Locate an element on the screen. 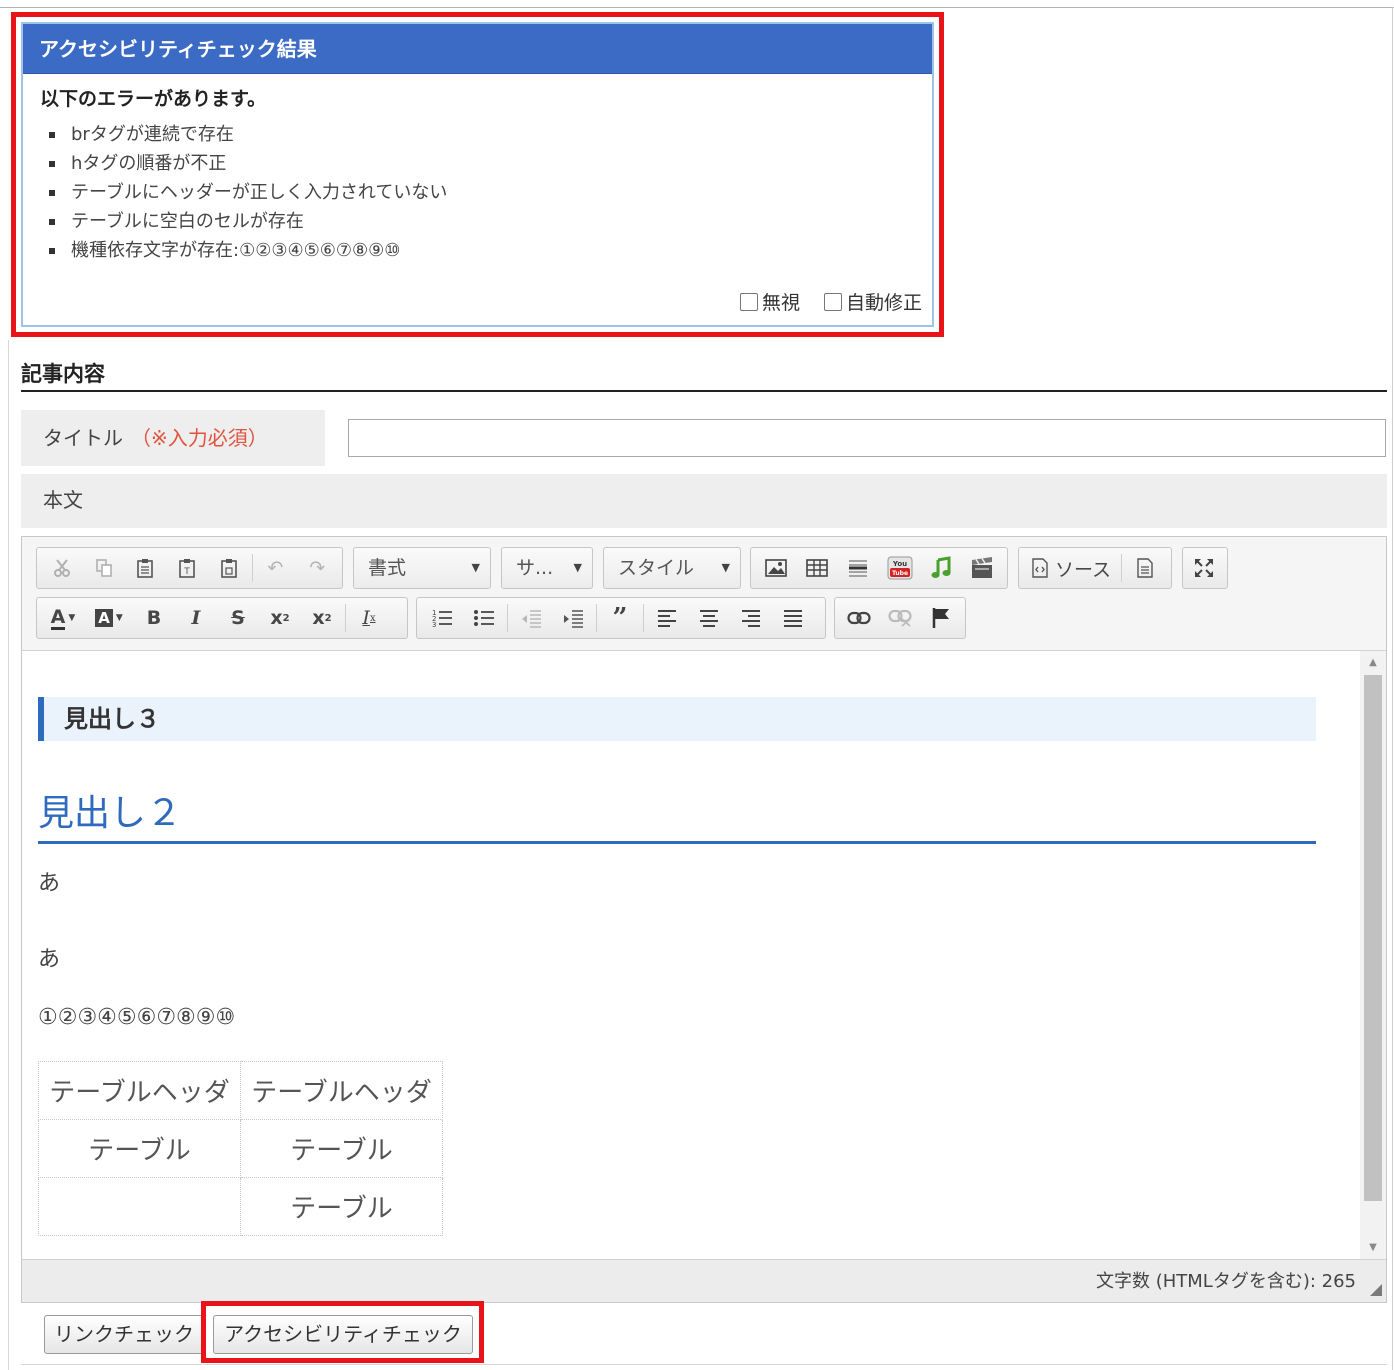  svg-text: You is located at coordinates (899, 564).